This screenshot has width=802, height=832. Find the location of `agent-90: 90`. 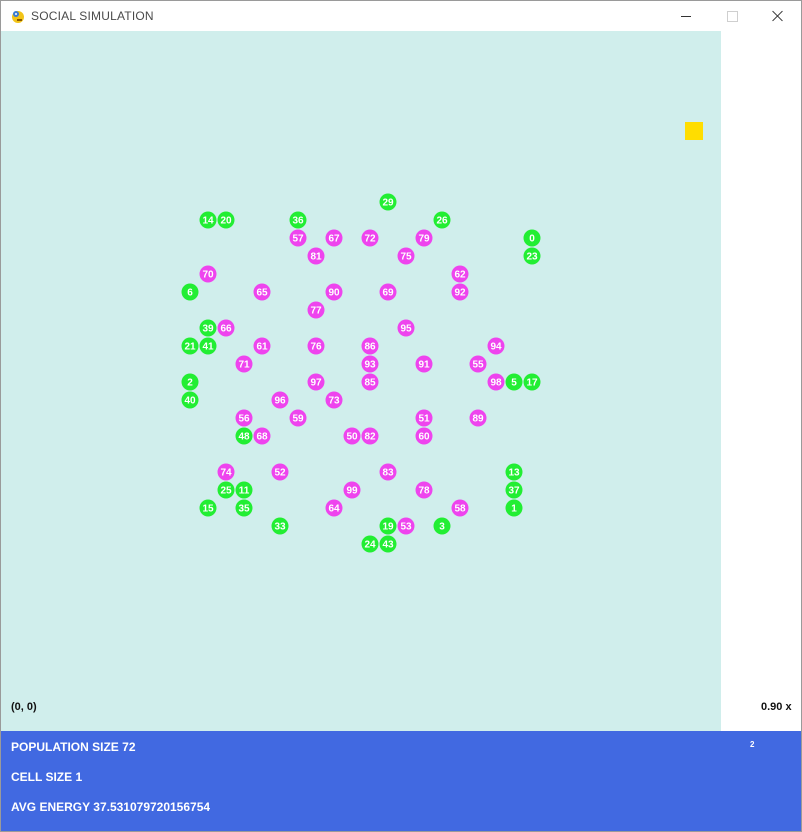

agent-90: 90 is located at coordinates (334, 292).